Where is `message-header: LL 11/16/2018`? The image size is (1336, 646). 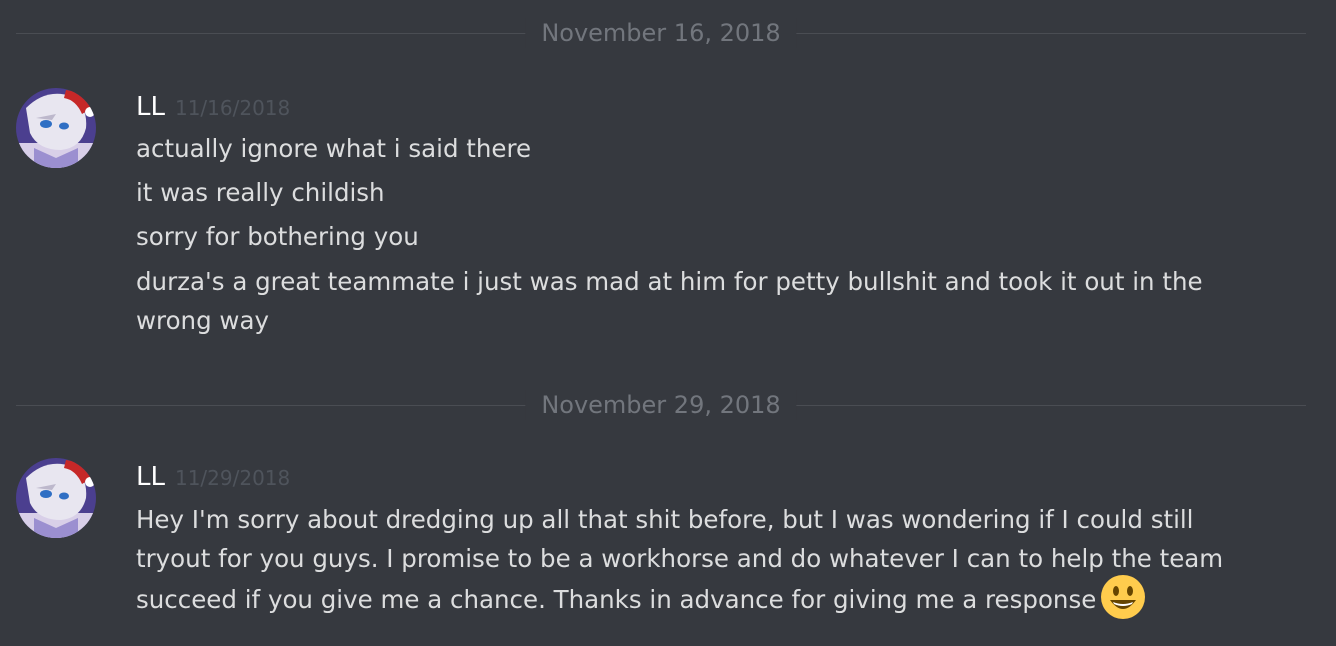 message-header: LL 11/16/2018 is located at coordinates (686, 107).